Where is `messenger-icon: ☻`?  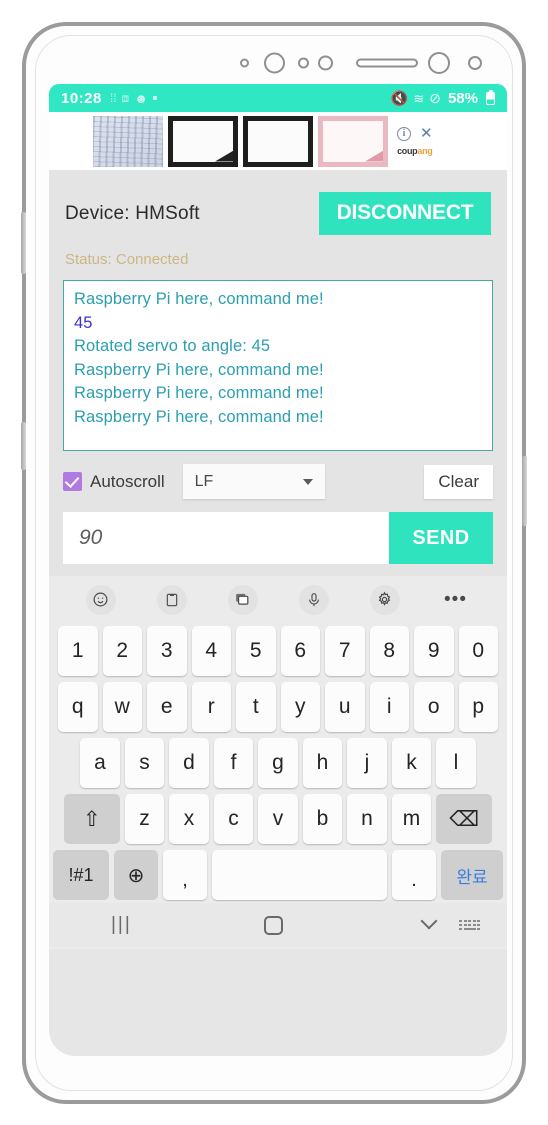
messenger-icon: ☻ is located at coordinates (141, 98).